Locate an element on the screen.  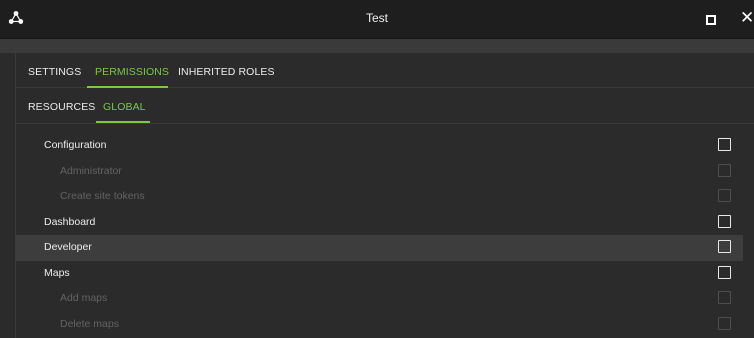
sub-tabs: RESOURCES GLOBAL is located at coordinates (385, 106).